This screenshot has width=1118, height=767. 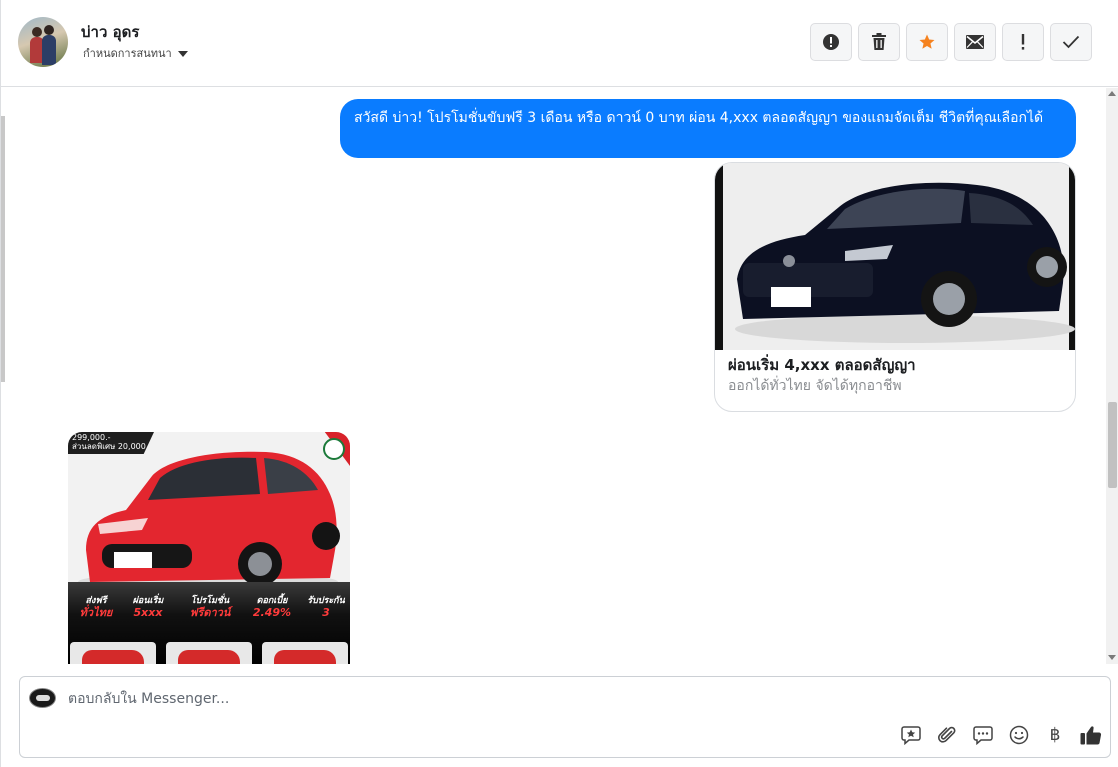 I want to click on conversation-status-label: กำหนดการสนทนา, so click(x=127, y=53).